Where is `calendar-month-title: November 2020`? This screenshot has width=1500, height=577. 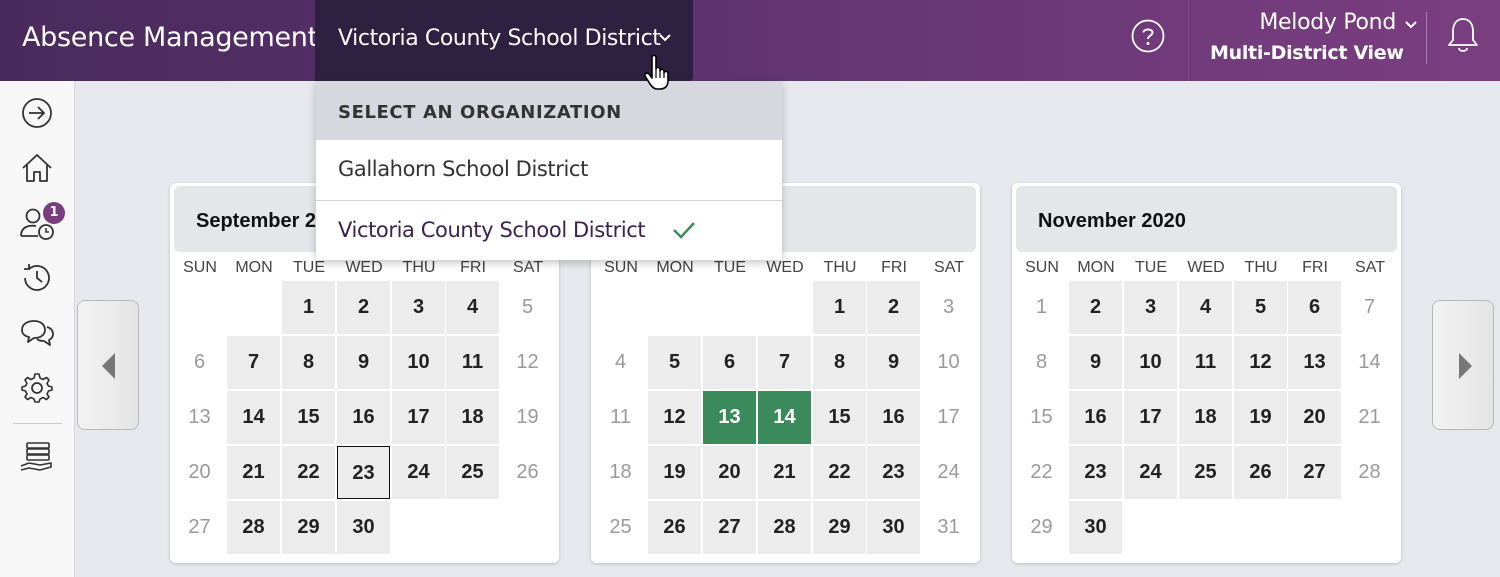
calendar-month-title: November 2020 is located at coordinates (1112, 221).